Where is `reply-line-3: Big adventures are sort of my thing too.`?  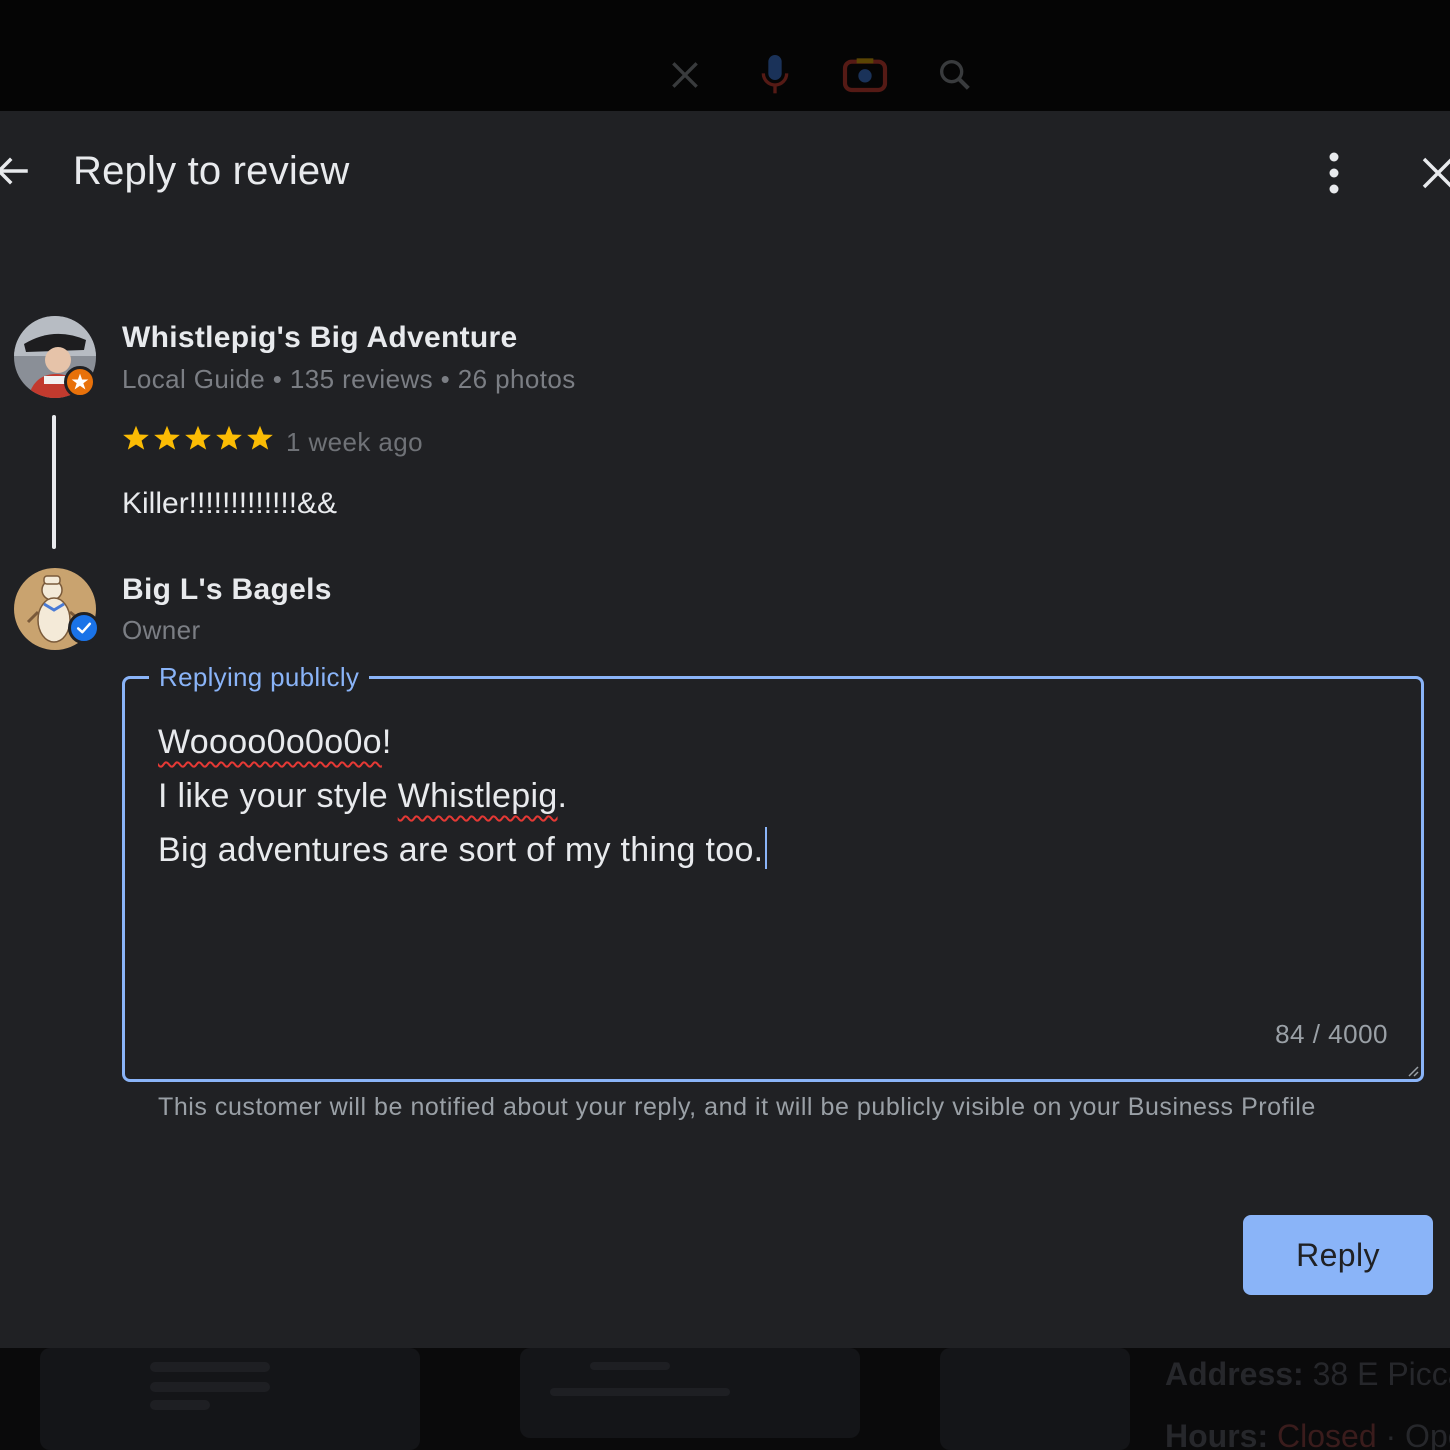
reply-line-3: Big adventures are sort of my thing too. is located at coordinates (463, 850).